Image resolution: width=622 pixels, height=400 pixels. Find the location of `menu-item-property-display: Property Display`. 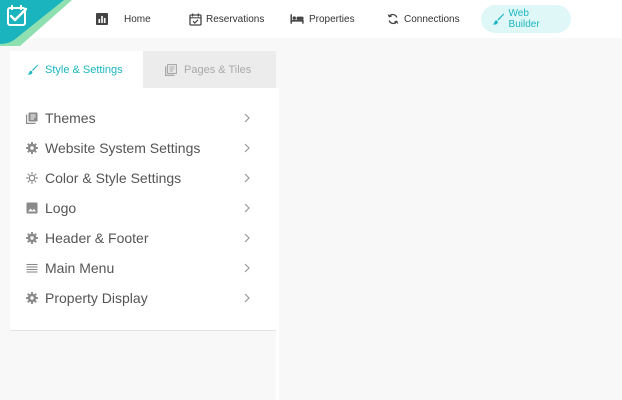

menu-item-property-display: Property Display is located at coordinates (143, 298).